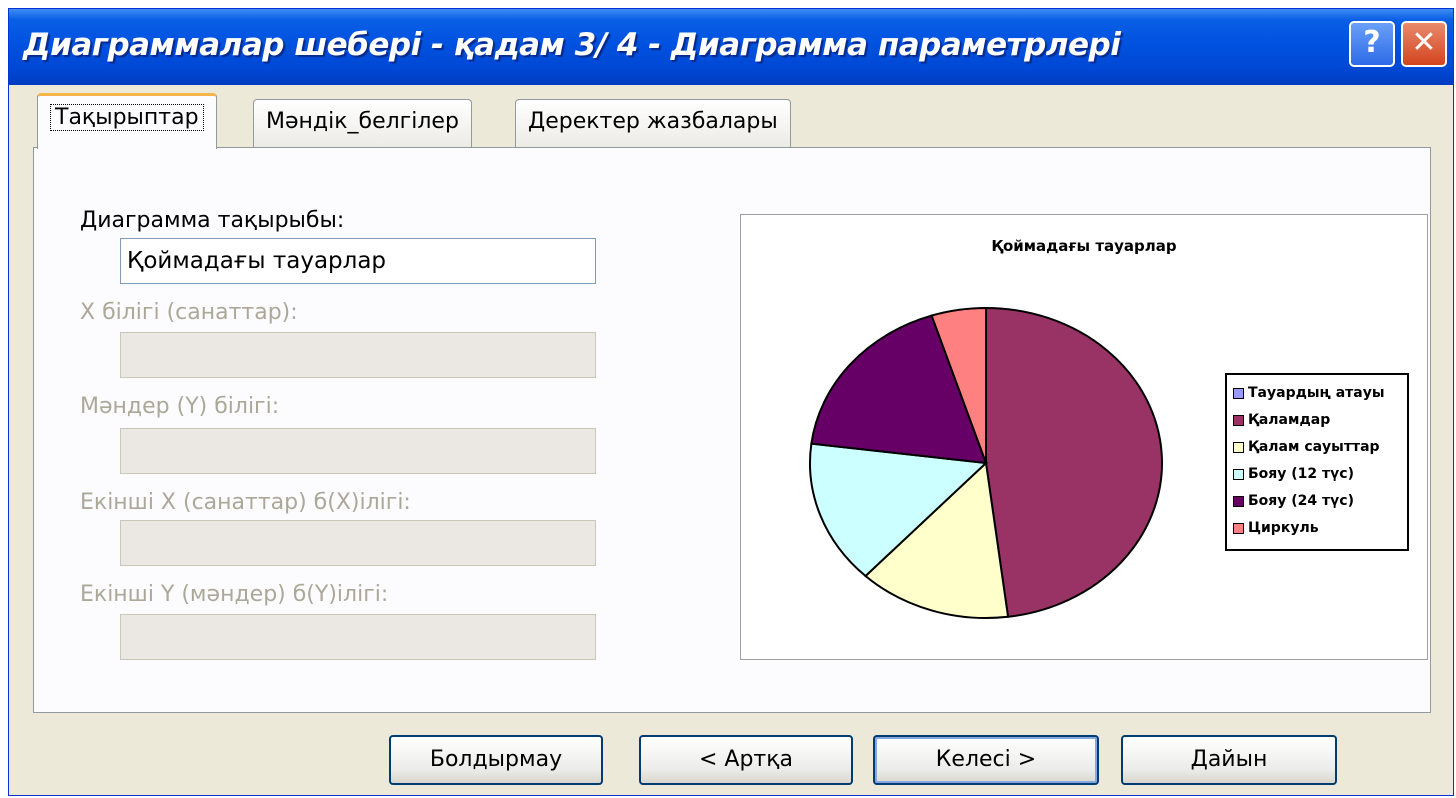 Image resolution: width=1456 pixels, height=798 pixels. Describe the element at coordinates (212, 220) in the screenshot. I see `chart-title-label: Диаграмма тақырыбы:` at that location.